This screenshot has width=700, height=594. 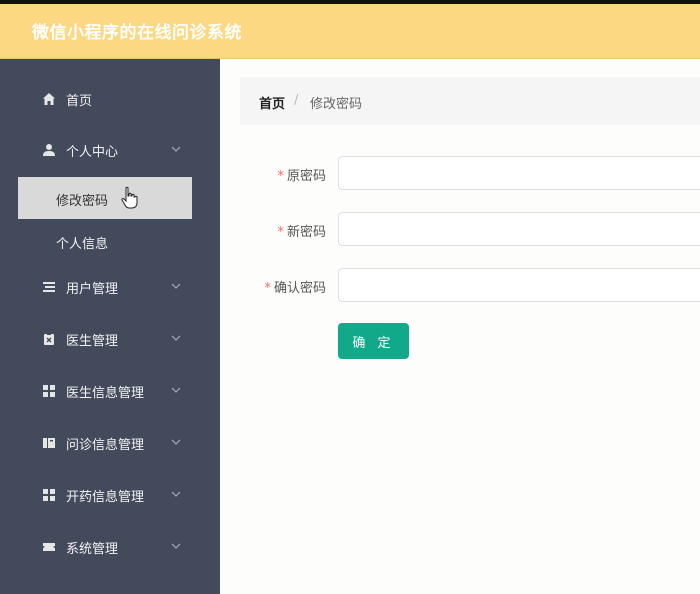 I want to click on sidebar-item-home: 首页, so click(x=110, y=99).